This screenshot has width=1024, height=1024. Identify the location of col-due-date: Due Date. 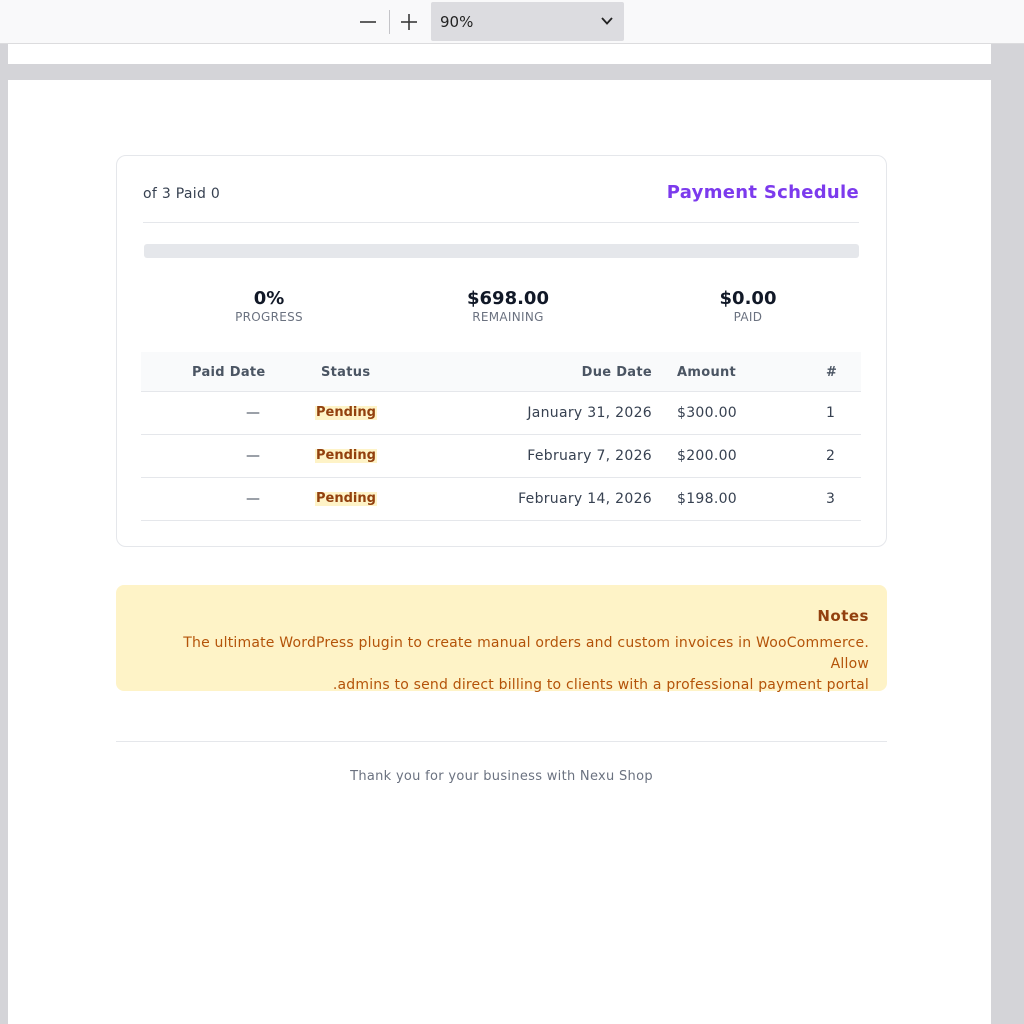
(616, 372).